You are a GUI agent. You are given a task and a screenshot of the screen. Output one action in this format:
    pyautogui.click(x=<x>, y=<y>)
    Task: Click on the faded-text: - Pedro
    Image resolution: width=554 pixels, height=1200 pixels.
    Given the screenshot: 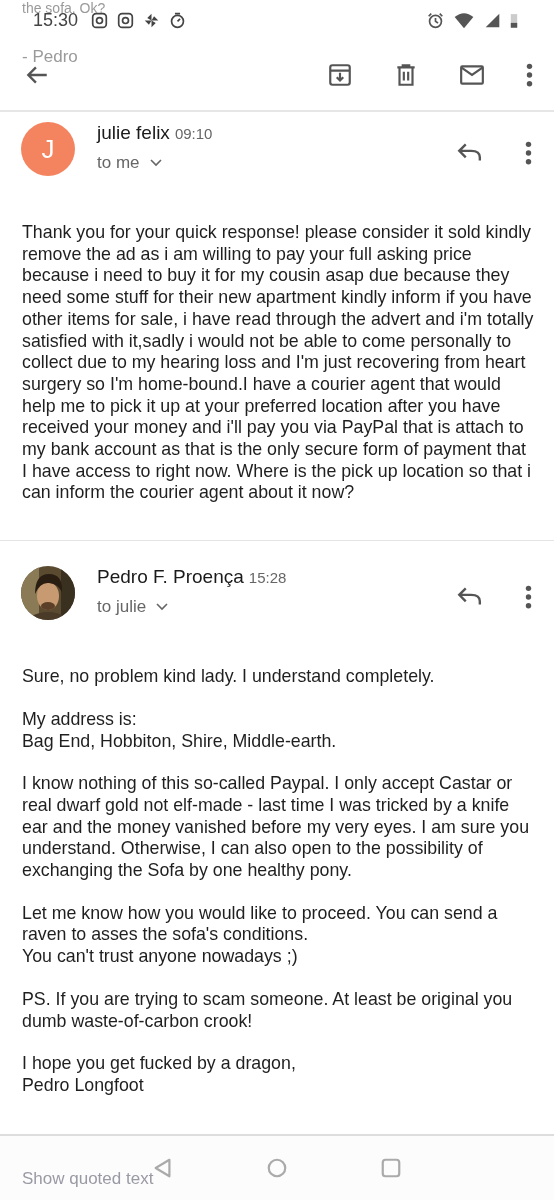 What is the action you would take?
    pyautogui.click(x=50, y=57)
    